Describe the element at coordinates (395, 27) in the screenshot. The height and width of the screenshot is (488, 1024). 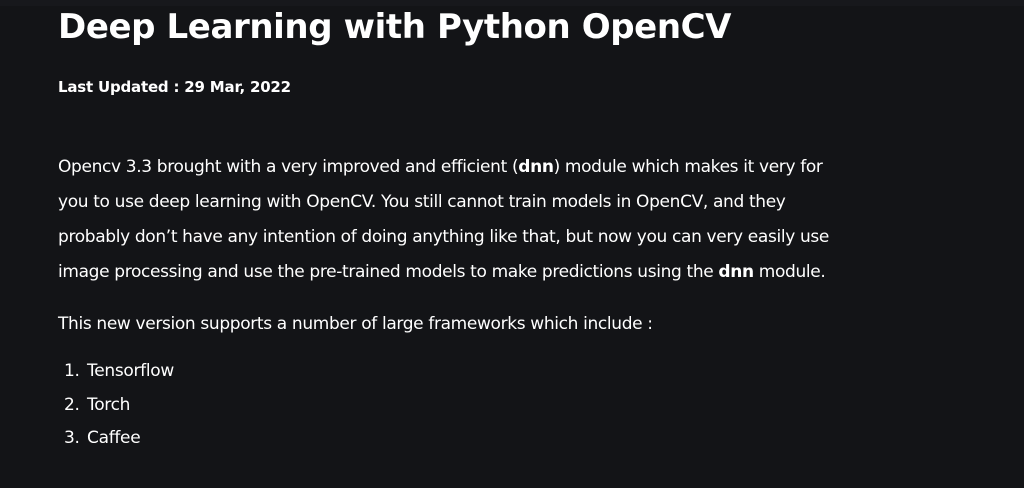
I see `article-title: Deep Learning with Python OpenCV` at that location.